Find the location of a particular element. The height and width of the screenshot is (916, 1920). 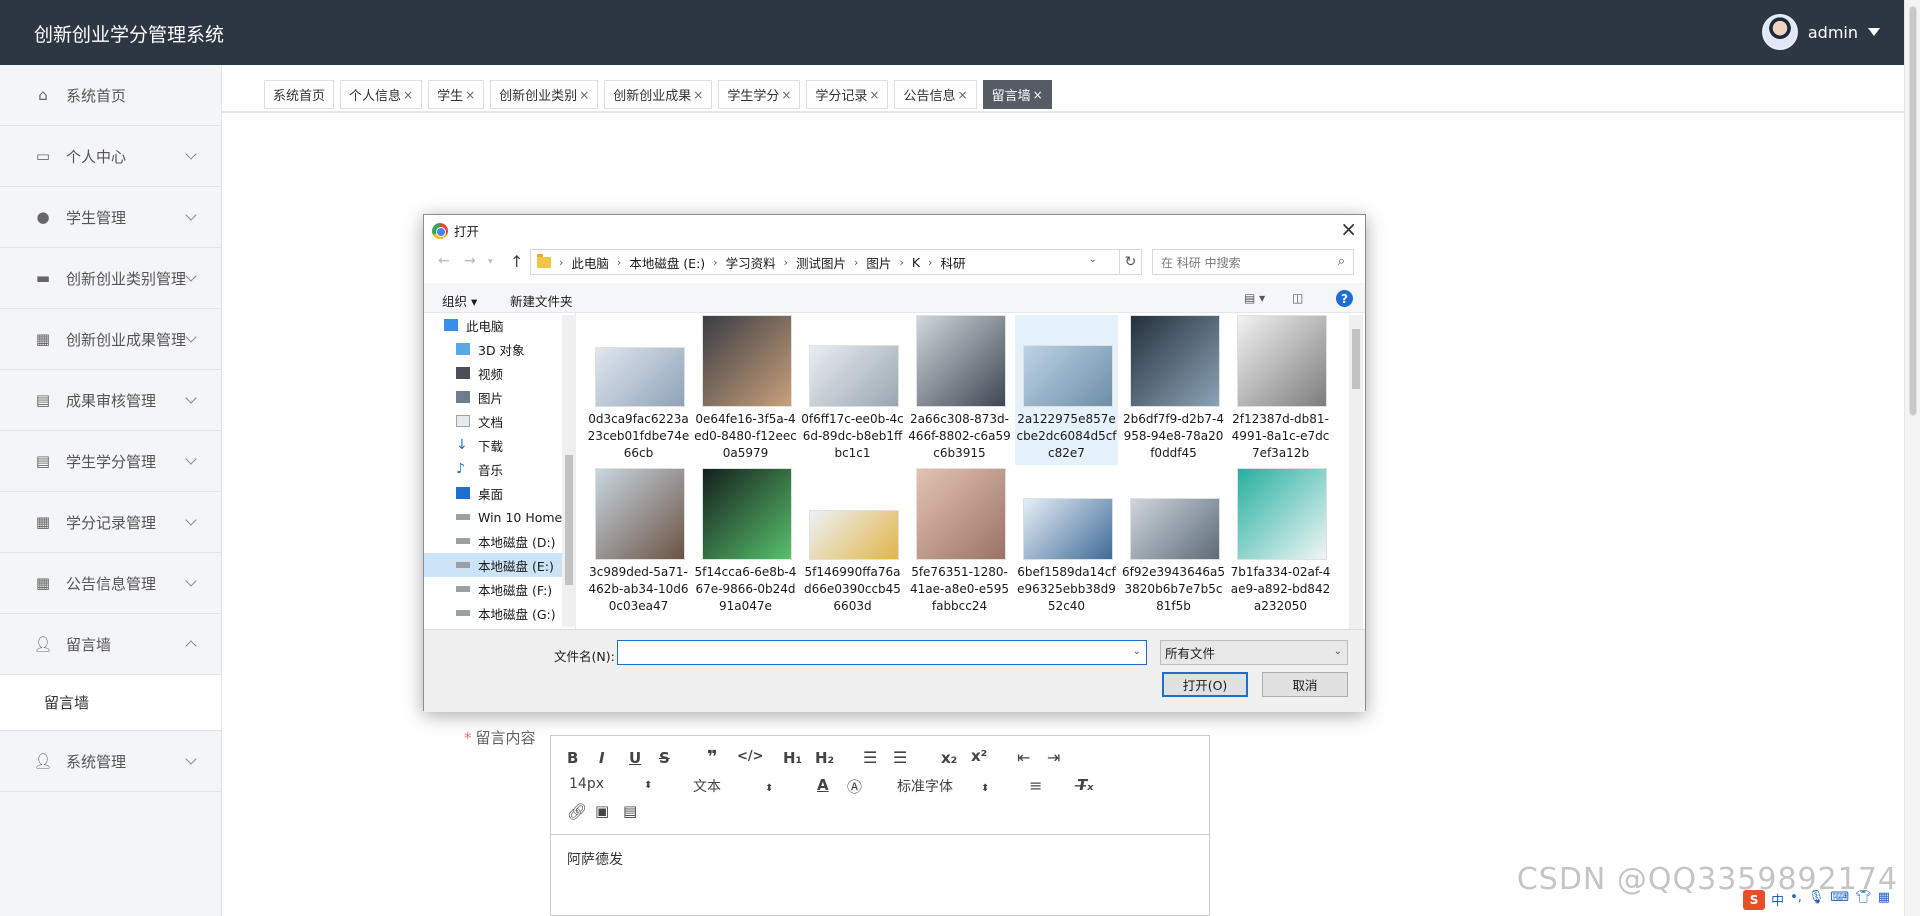

up-arrow-icon: ↑ is located at coordinates (516, 261).